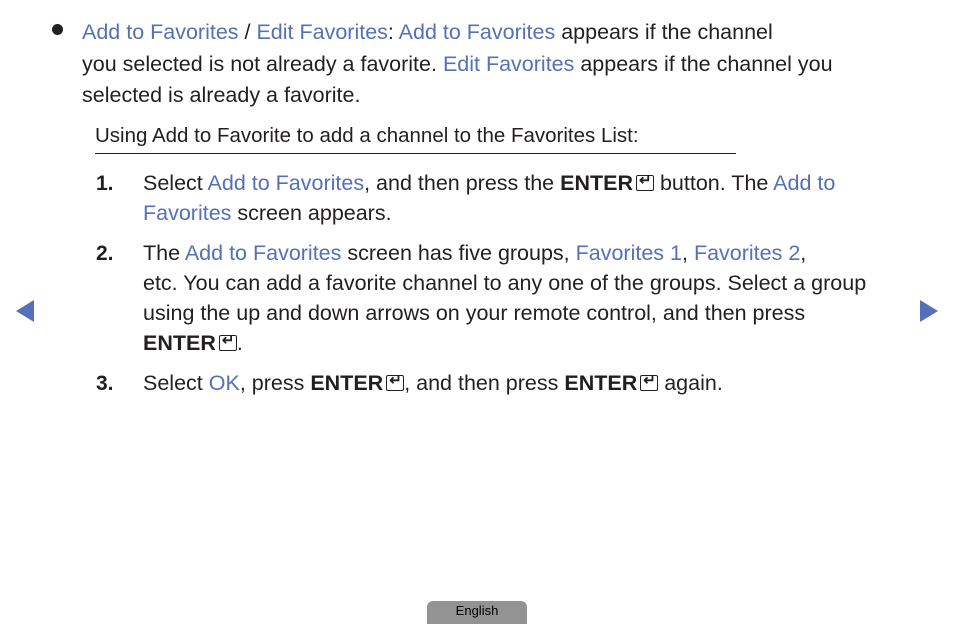 Image resolution: width=954 pixels, height=624 pixels. I want to click on text: , and then press the, so click(462, 183).